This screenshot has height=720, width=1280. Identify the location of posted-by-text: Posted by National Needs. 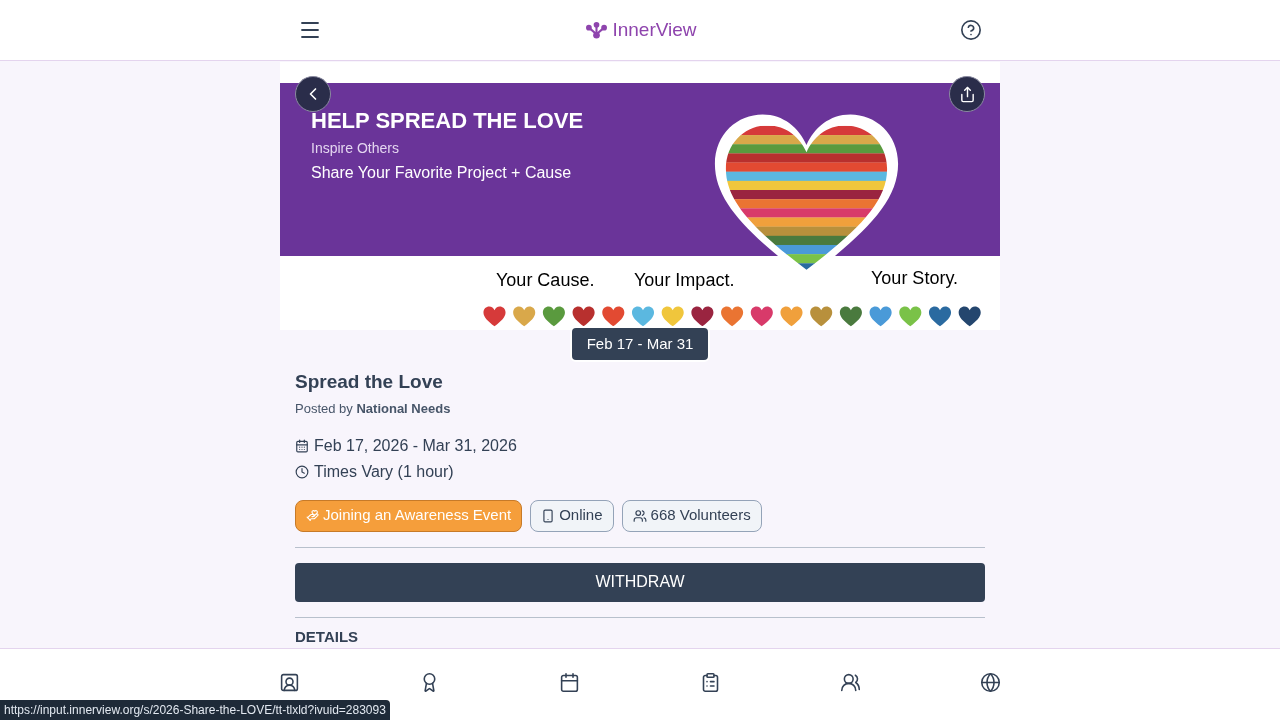
(373, 409).